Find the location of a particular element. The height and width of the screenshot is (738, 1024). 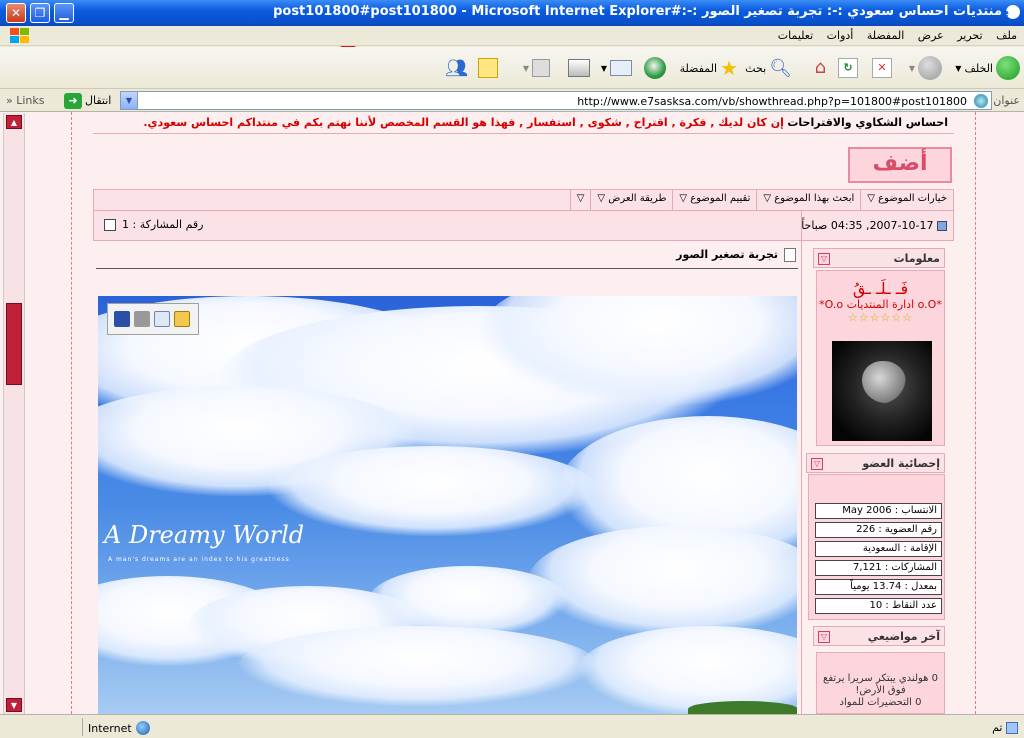

scroll-thumb is located at coordinates (14, 344).